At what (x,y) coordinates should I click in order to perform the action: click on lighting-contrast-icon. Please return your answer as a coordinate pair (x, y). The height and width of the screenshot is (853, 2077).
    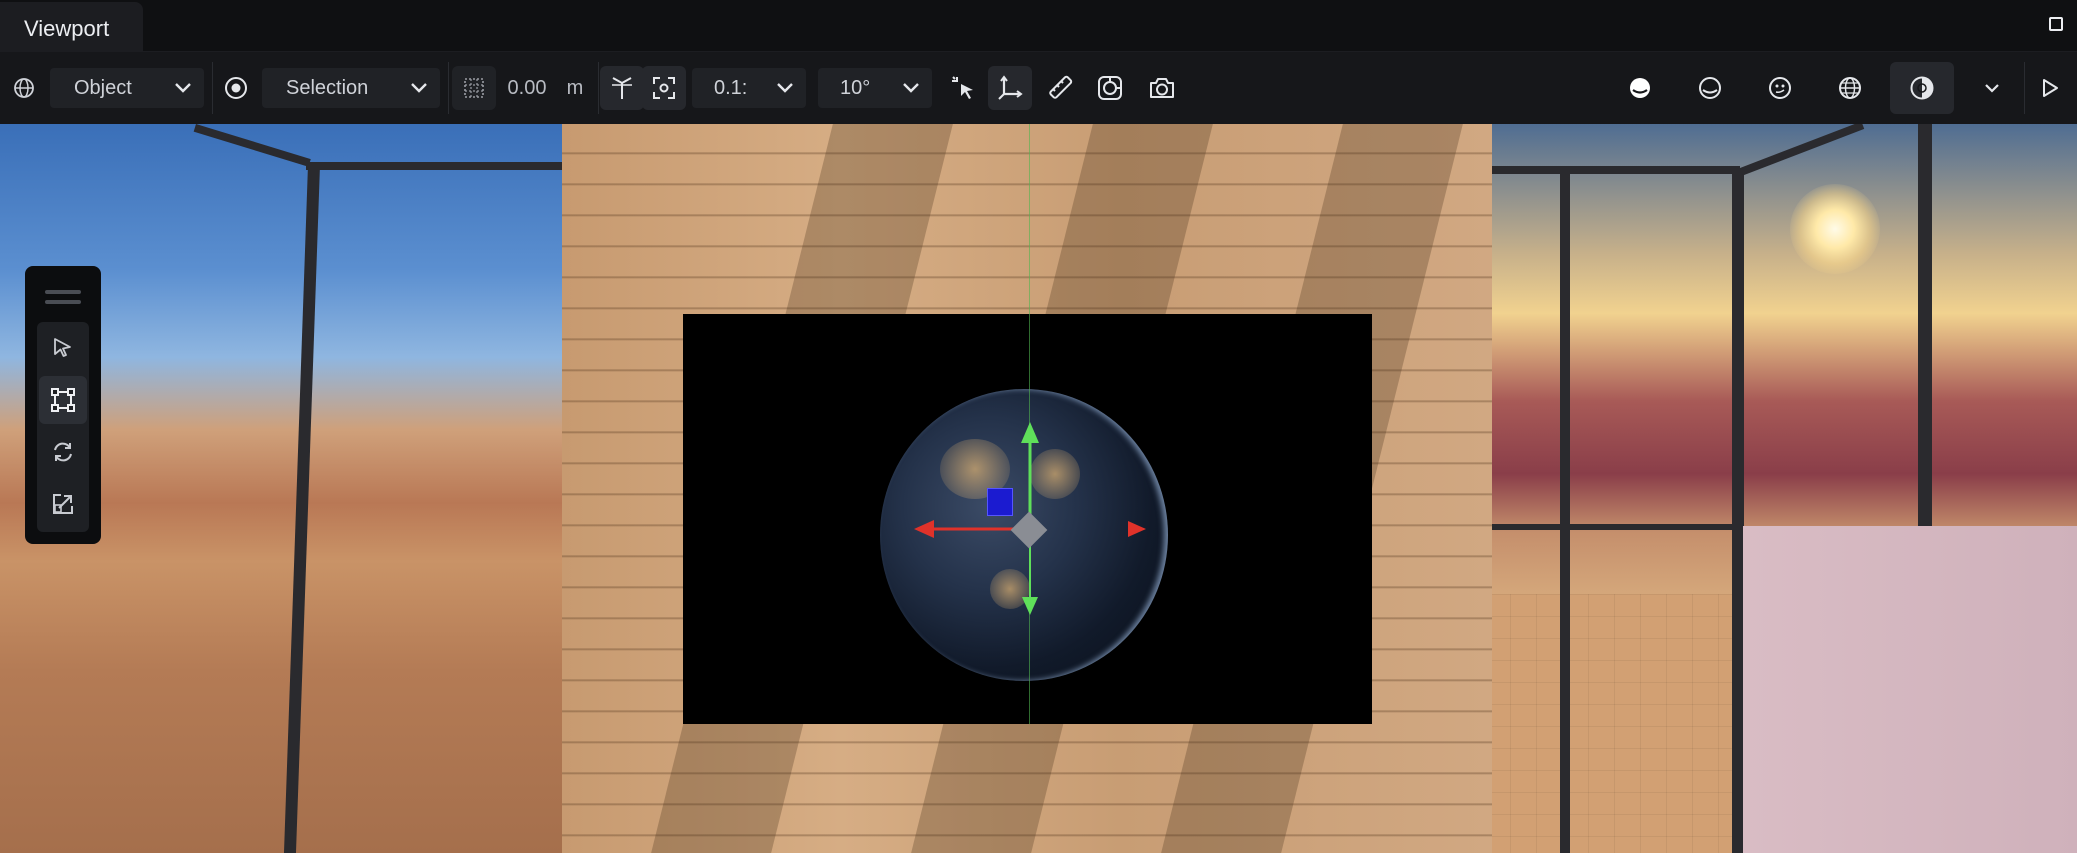
    Looking at the image, I should click on (1922, 88).